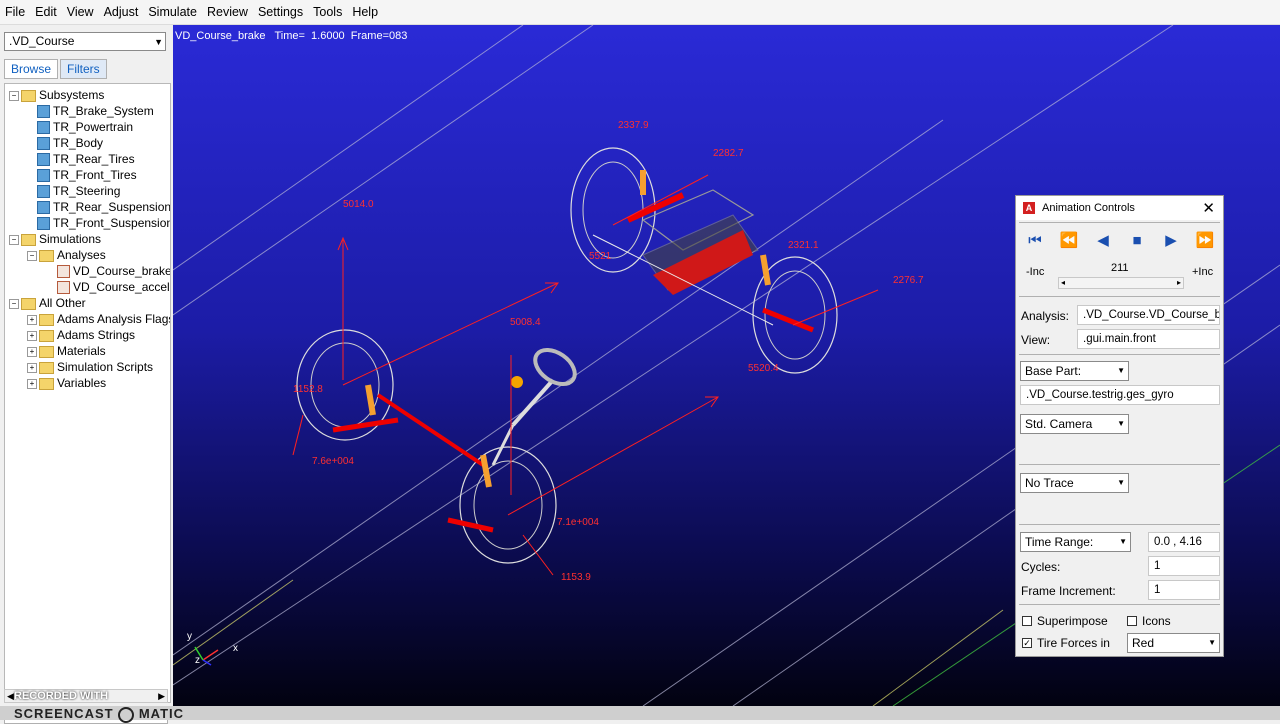  I want to click on tree-item: TR_Brake_System, so click(95, 111).